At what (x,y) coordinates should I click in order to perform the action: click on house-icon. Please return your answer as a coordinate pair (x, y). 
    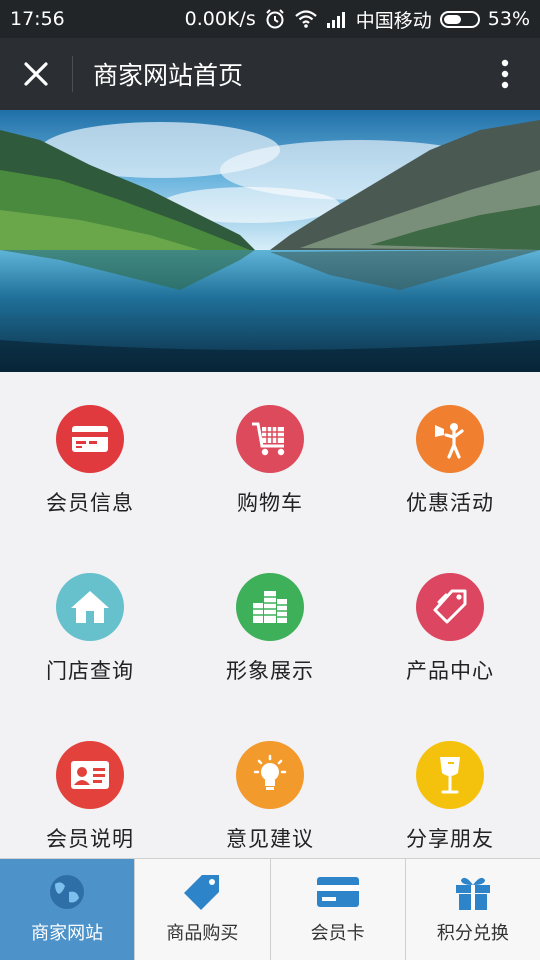
    Looking at the image, I should click on (90, 607).